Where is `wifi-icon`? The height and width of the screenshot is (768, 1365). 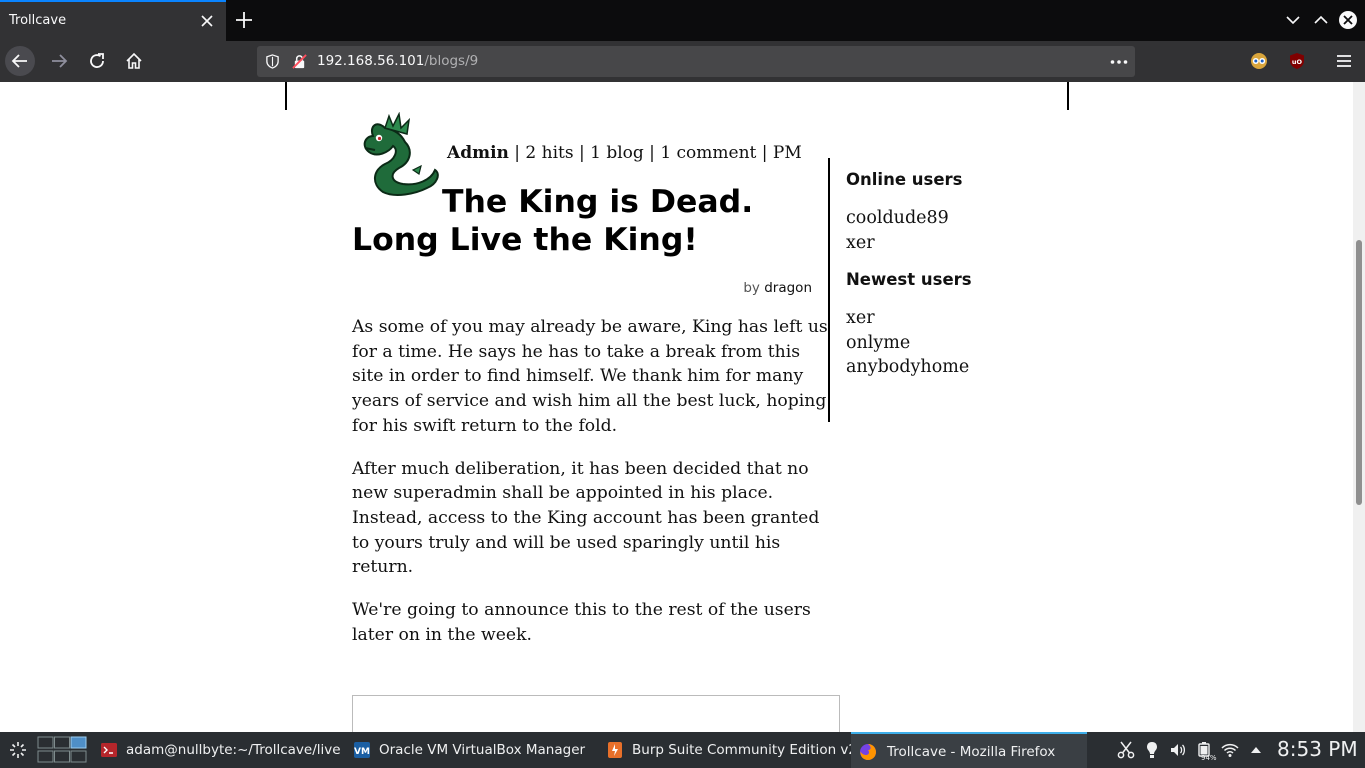
wifi-icon is located at coordinates (1230, 750).